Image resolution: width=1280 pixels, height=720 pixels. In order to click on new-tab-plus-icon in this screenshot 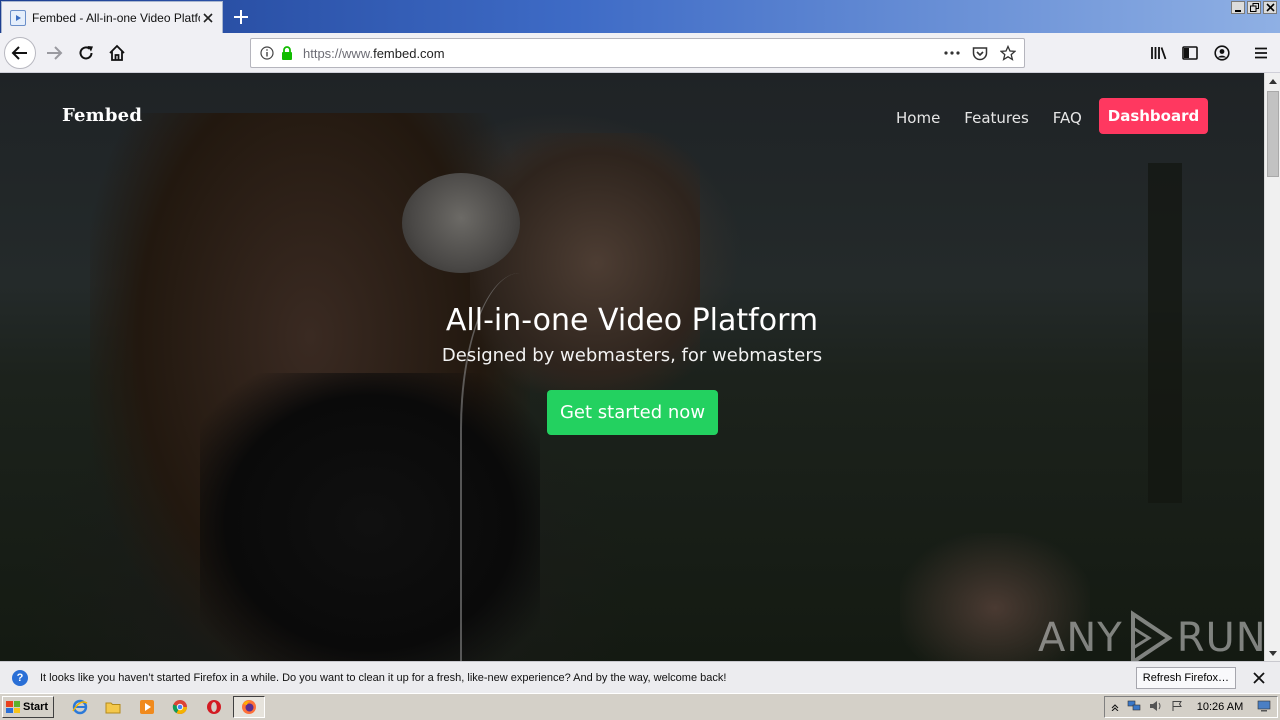, I will do `click(241, 17)`.